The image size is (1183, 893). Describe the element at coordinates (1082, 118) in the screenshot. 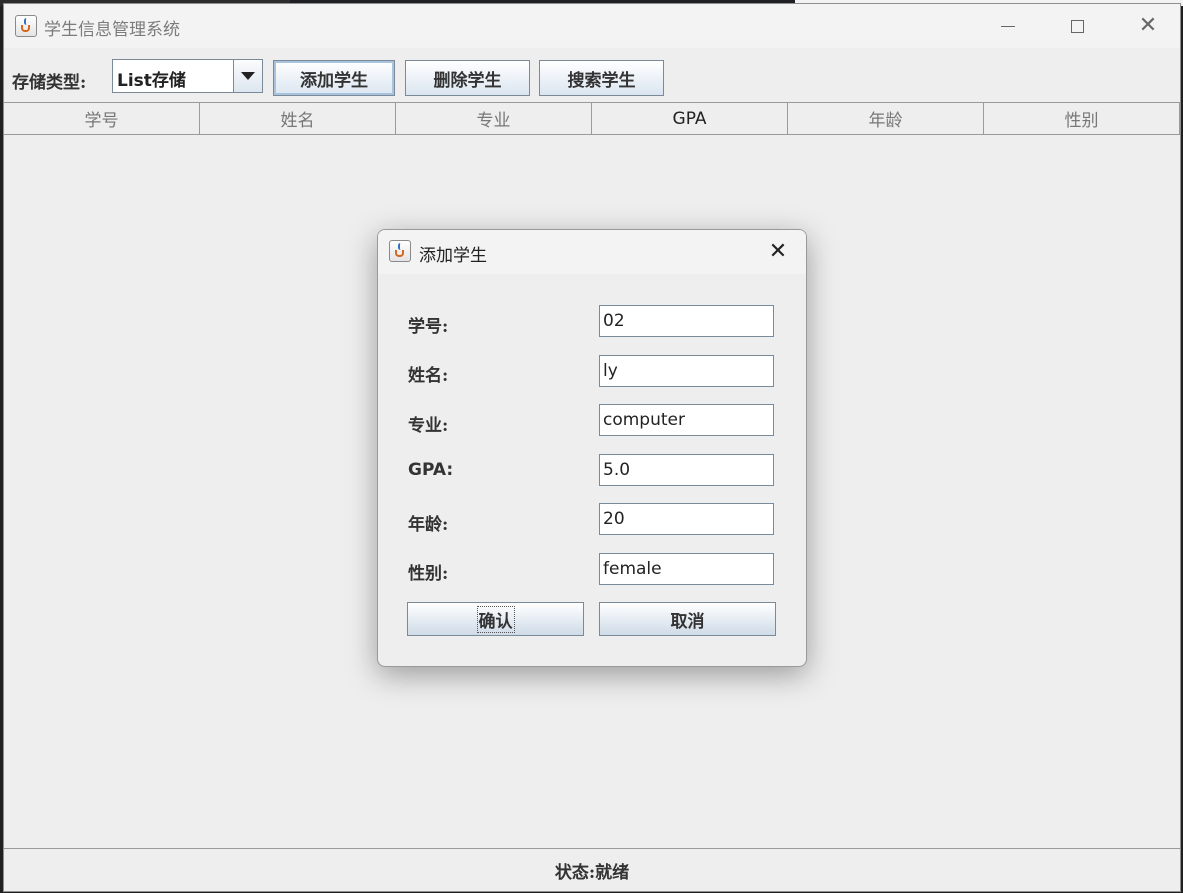

I see `column-header-gender: 性别` at that location.